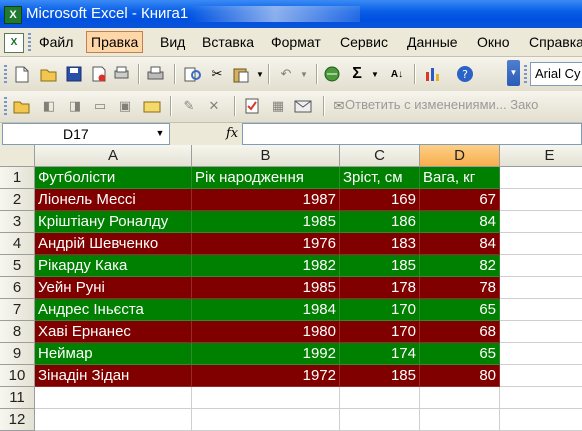 Image resolution: width=582 pixels, height=431 pixels. I want to click on cell-a1: Футболісти, so click(113, 178).